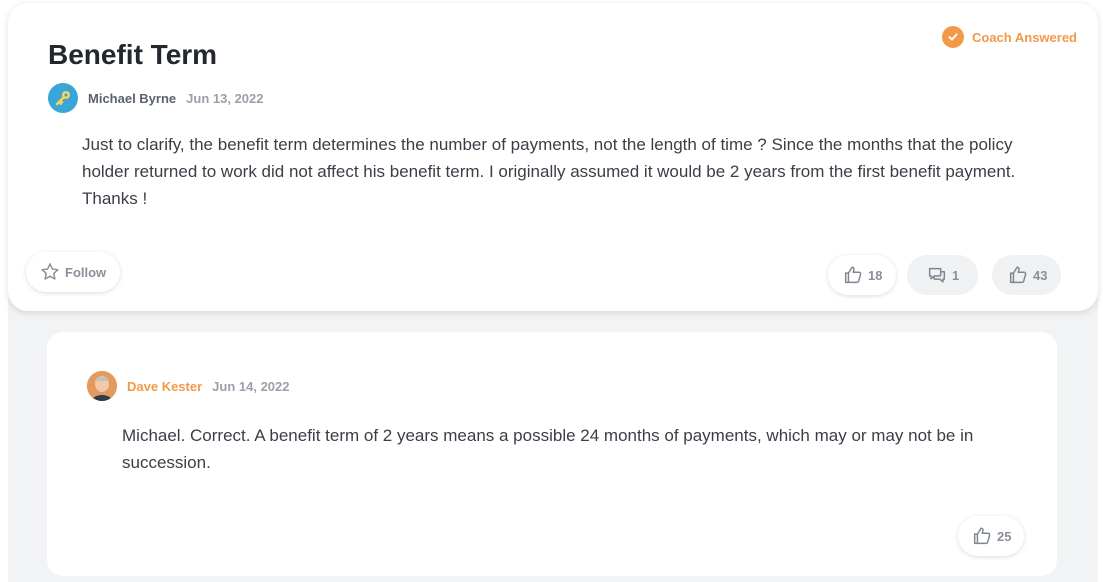  I want to click on key-icon, so click(62, 98).